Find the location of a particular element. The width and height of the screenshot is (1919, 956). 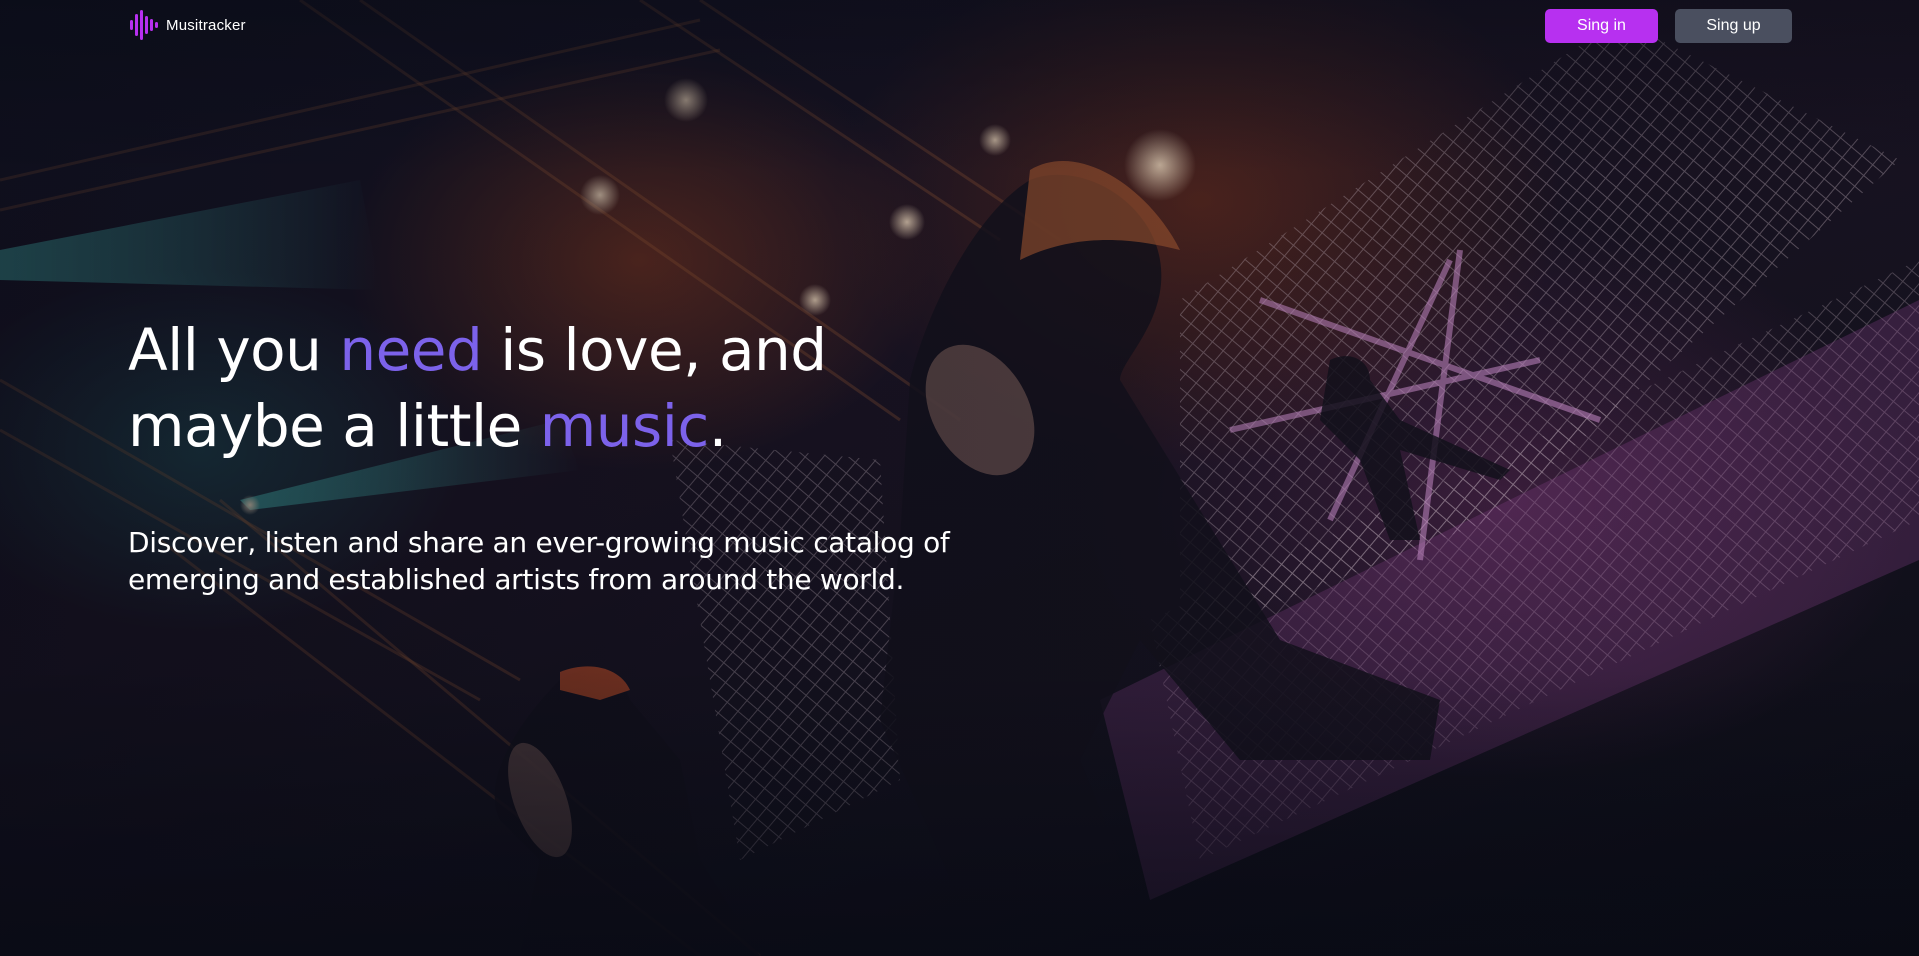

headline-accent-need: need is located at coordinates (411, 350).